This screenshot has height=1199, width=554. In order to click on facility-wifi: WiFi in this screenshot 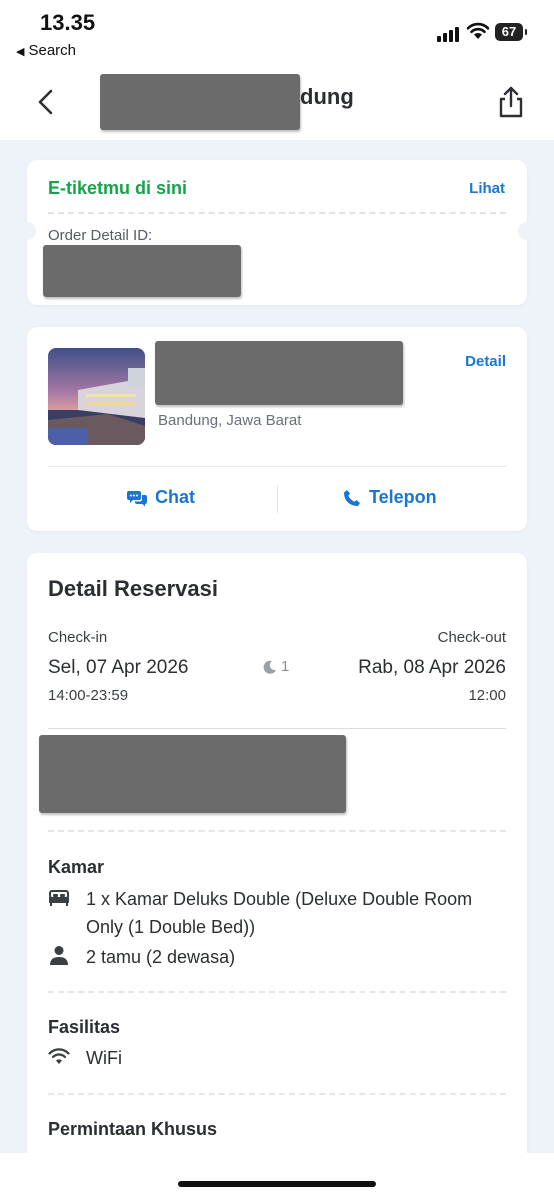, I will do `click(104, 1058)`.